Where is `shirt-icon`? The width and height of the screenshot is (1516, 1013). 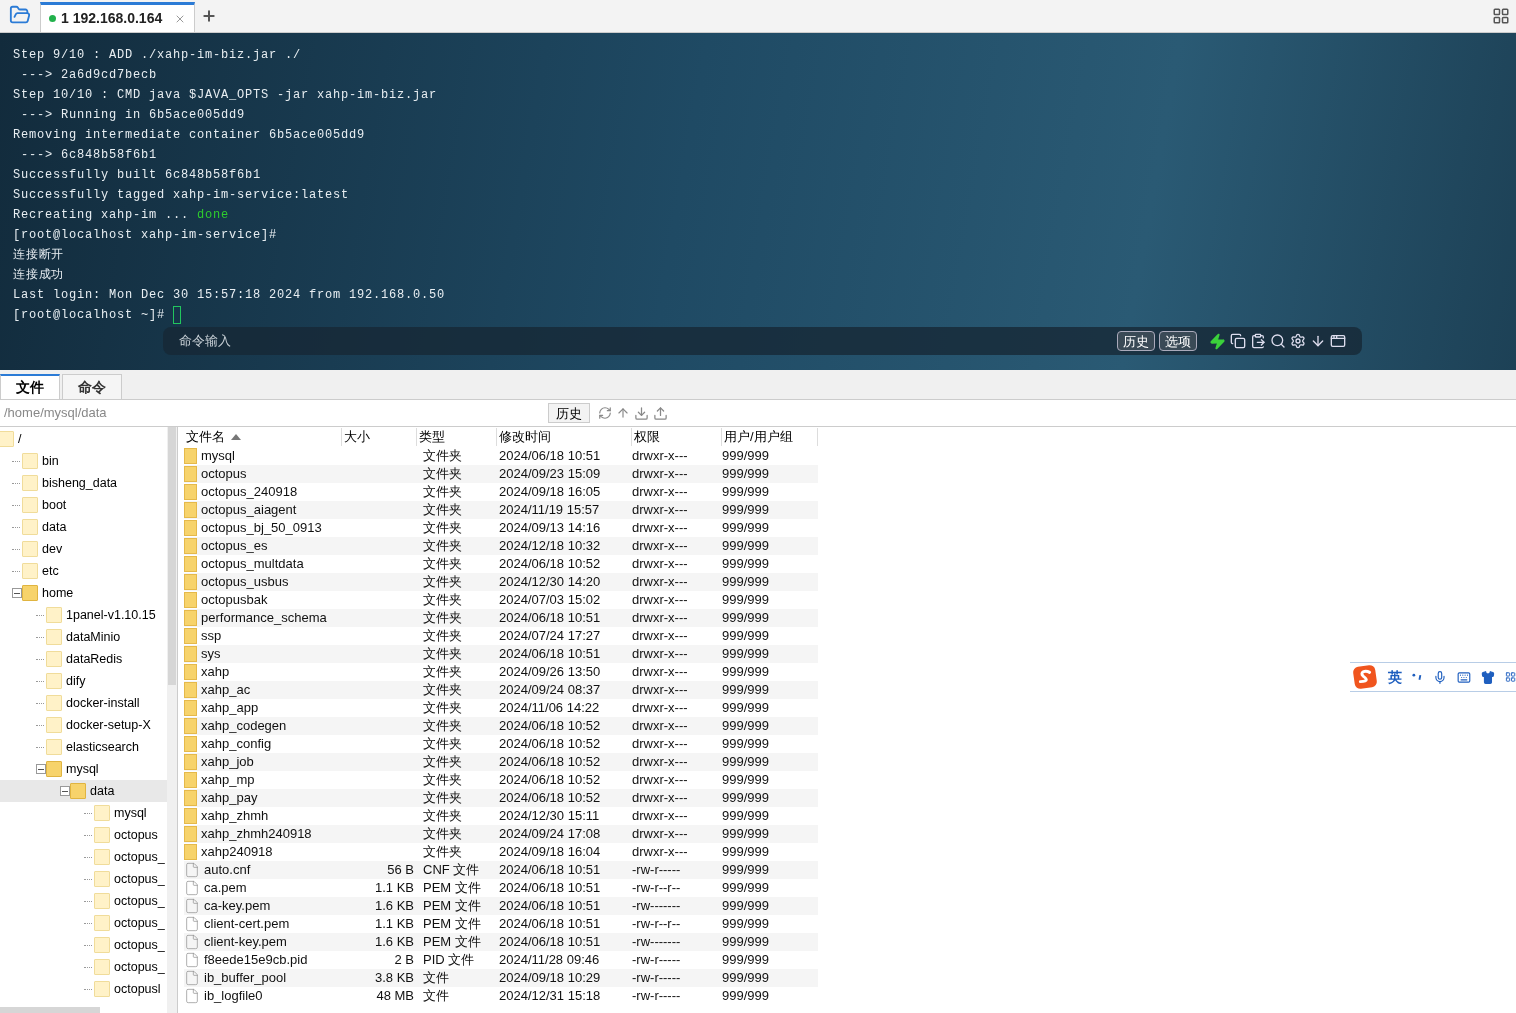 shirt-icon is located at coordinates (1487, 677).